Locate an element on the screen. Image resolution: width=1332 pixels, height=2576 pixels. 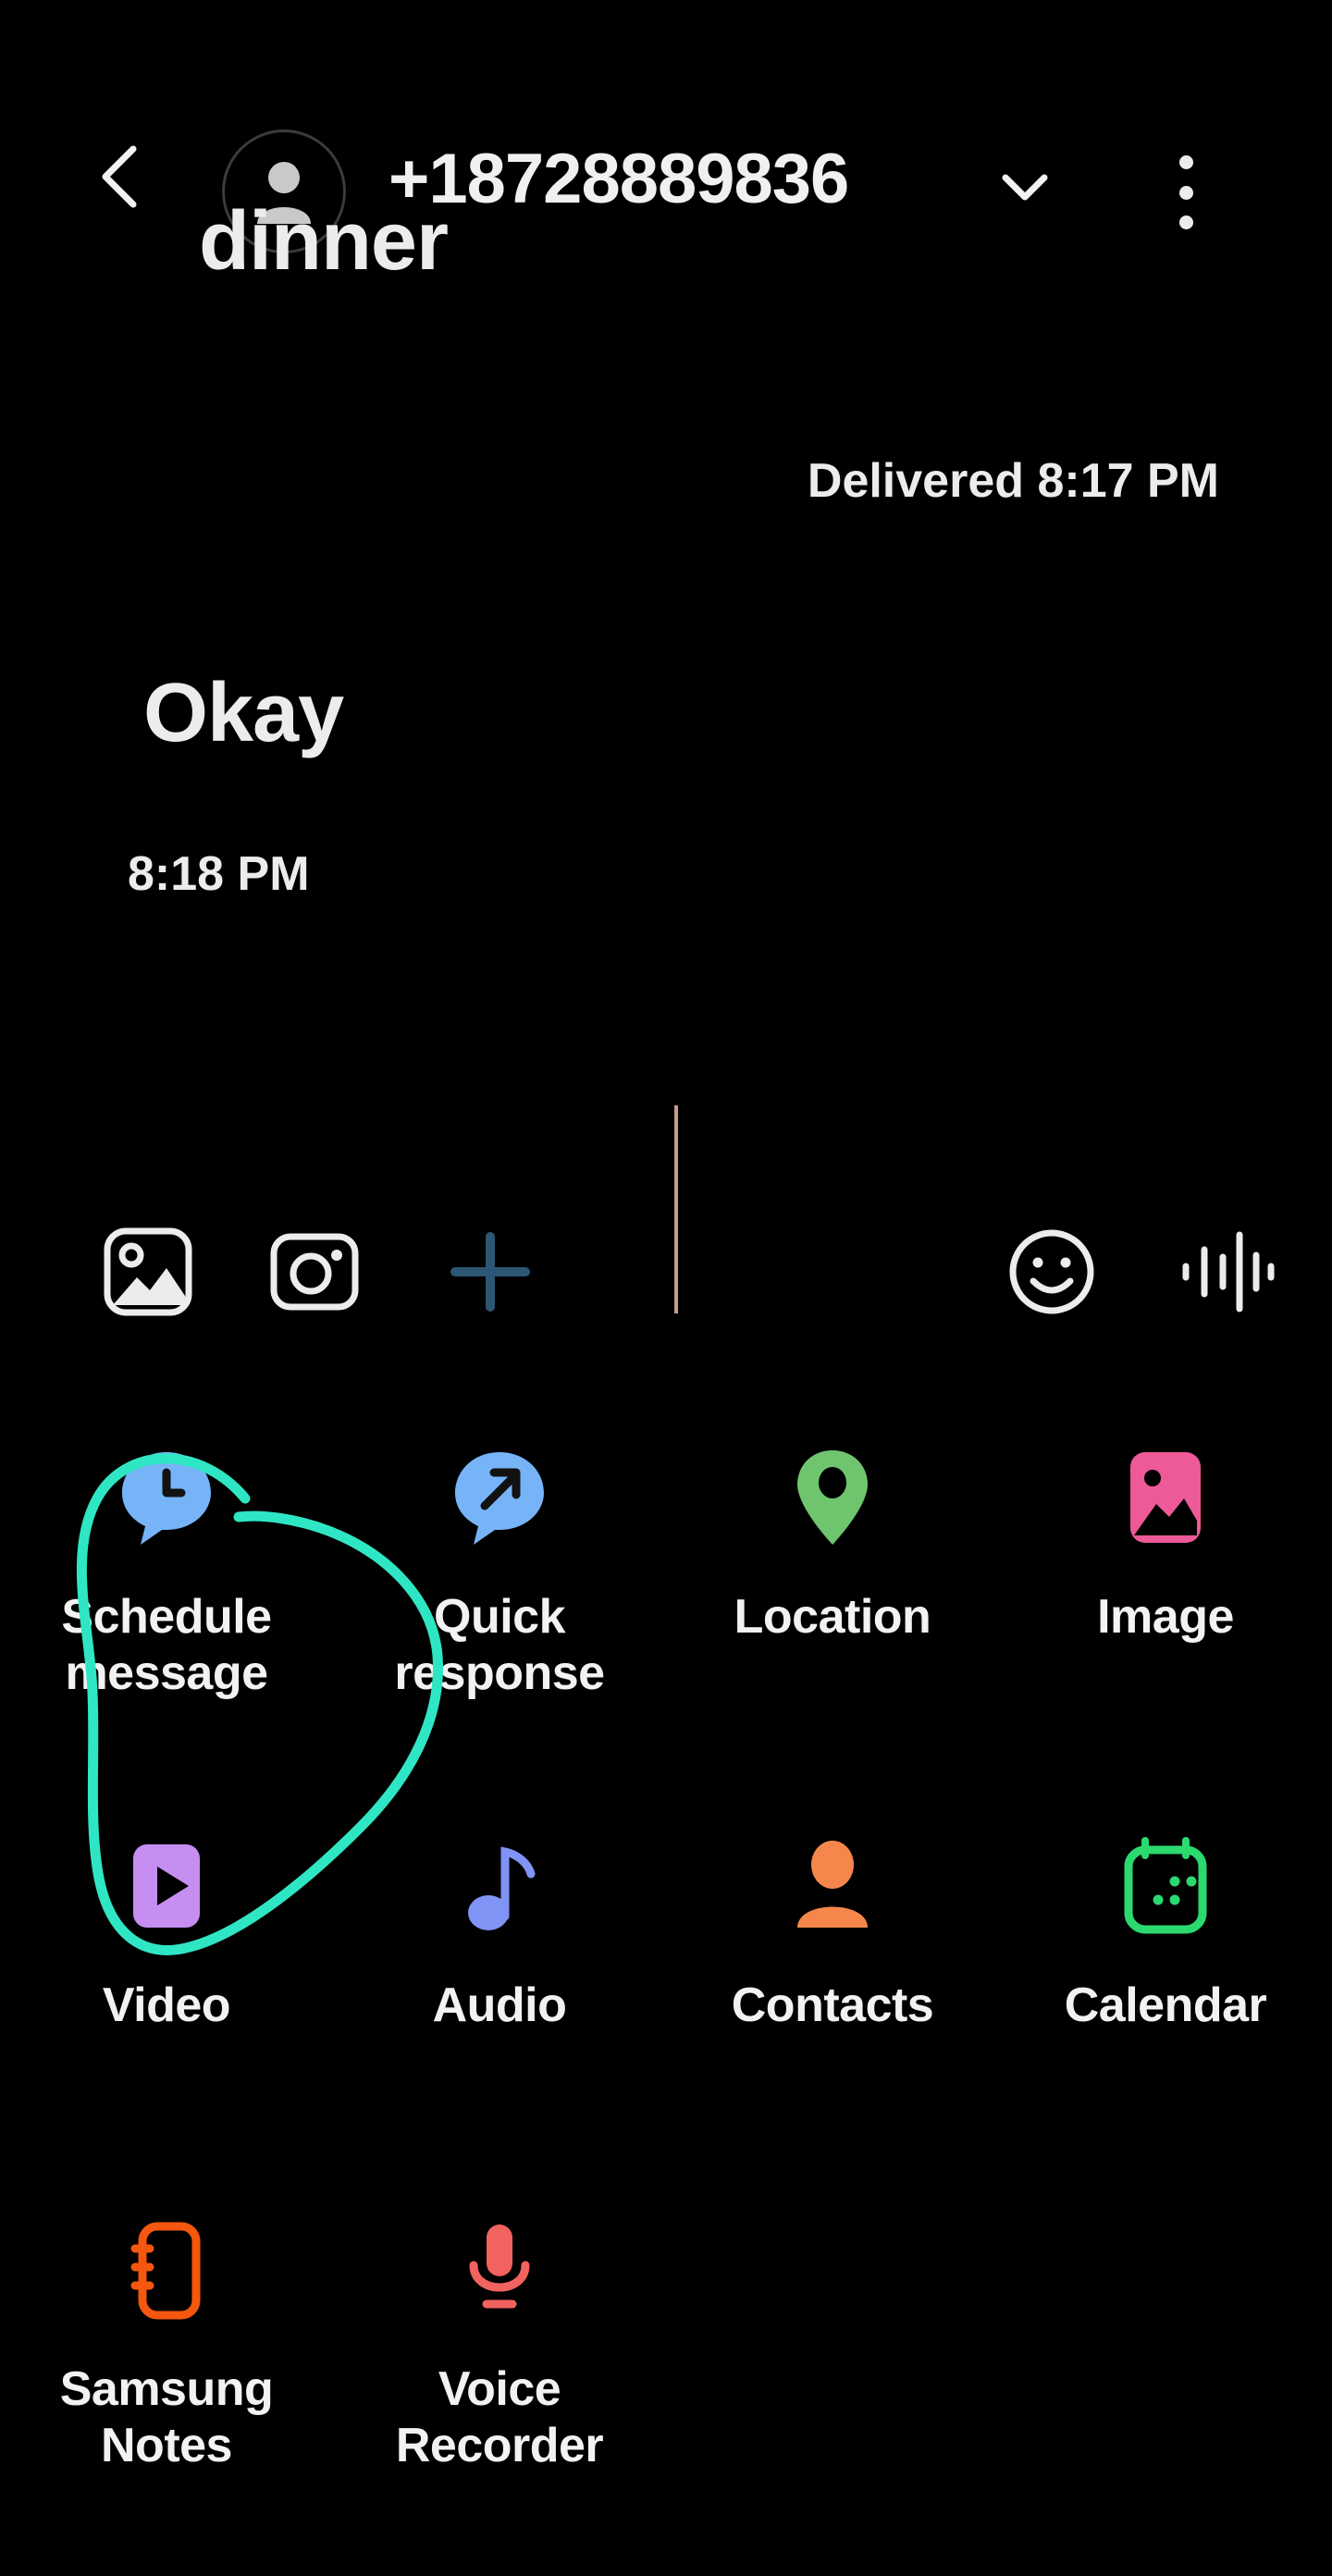
music-note-icon is located at coordinates (499, 1886).